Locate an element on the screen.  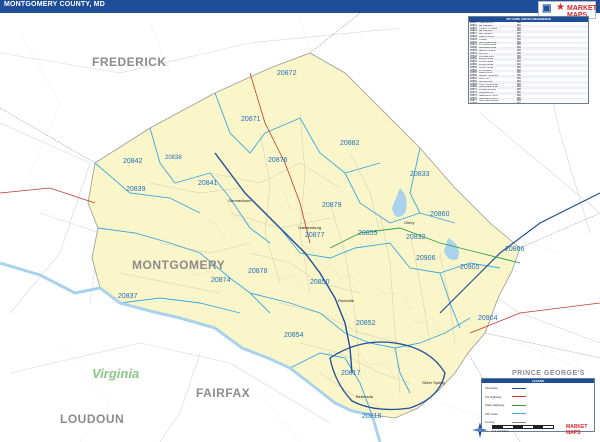
compass-rose-icon is located at coordinates (480, 430).